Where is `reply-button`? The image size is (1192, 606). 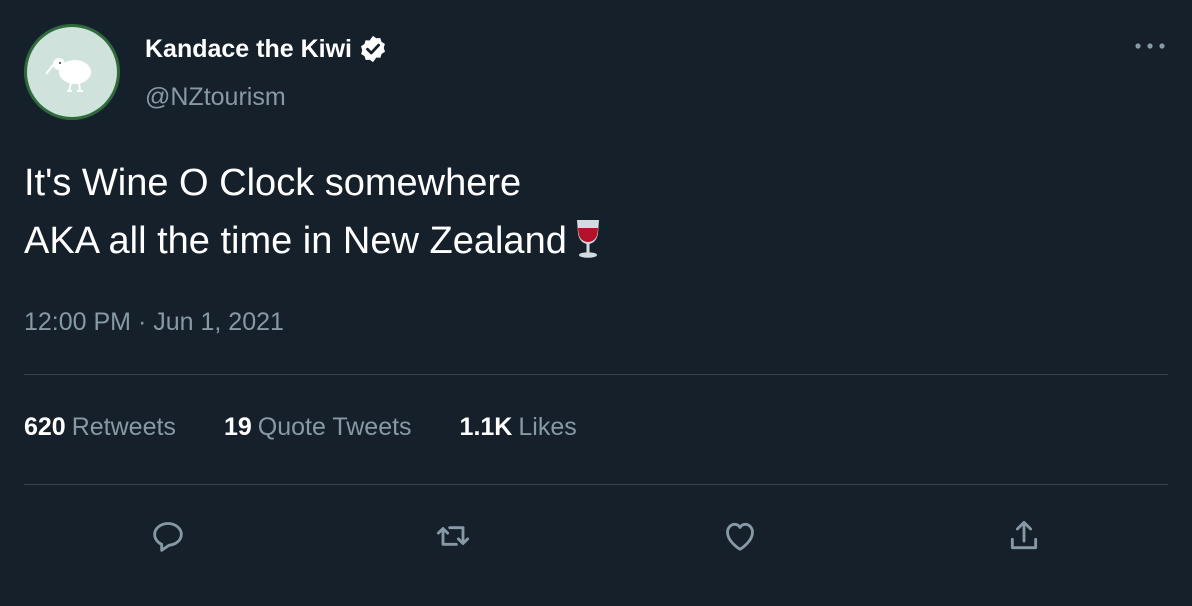 reply-button is located at coordinates (168, 536).